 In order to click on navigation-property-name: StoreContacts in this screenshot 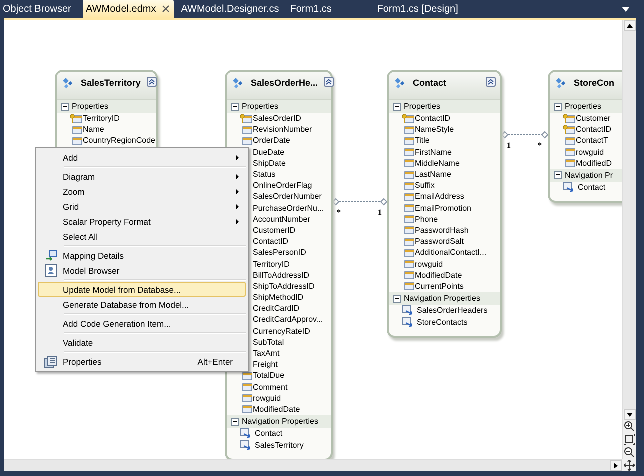, I will do `click(442, 322)`.